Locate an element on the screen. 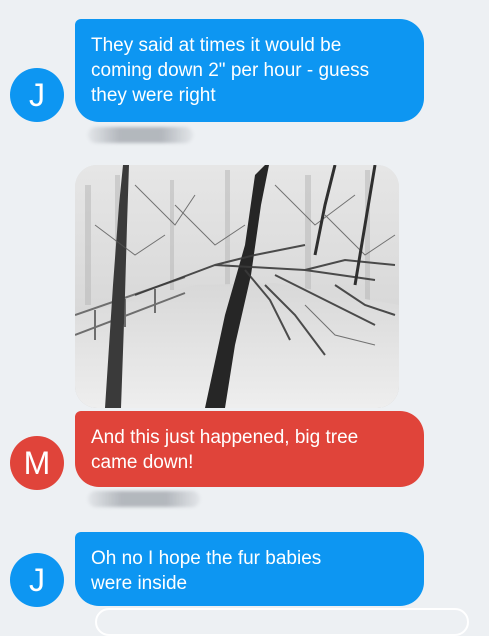 The width and height of the screenshot is (489, 636). next-message-outline is located at coordinates (282, 622).